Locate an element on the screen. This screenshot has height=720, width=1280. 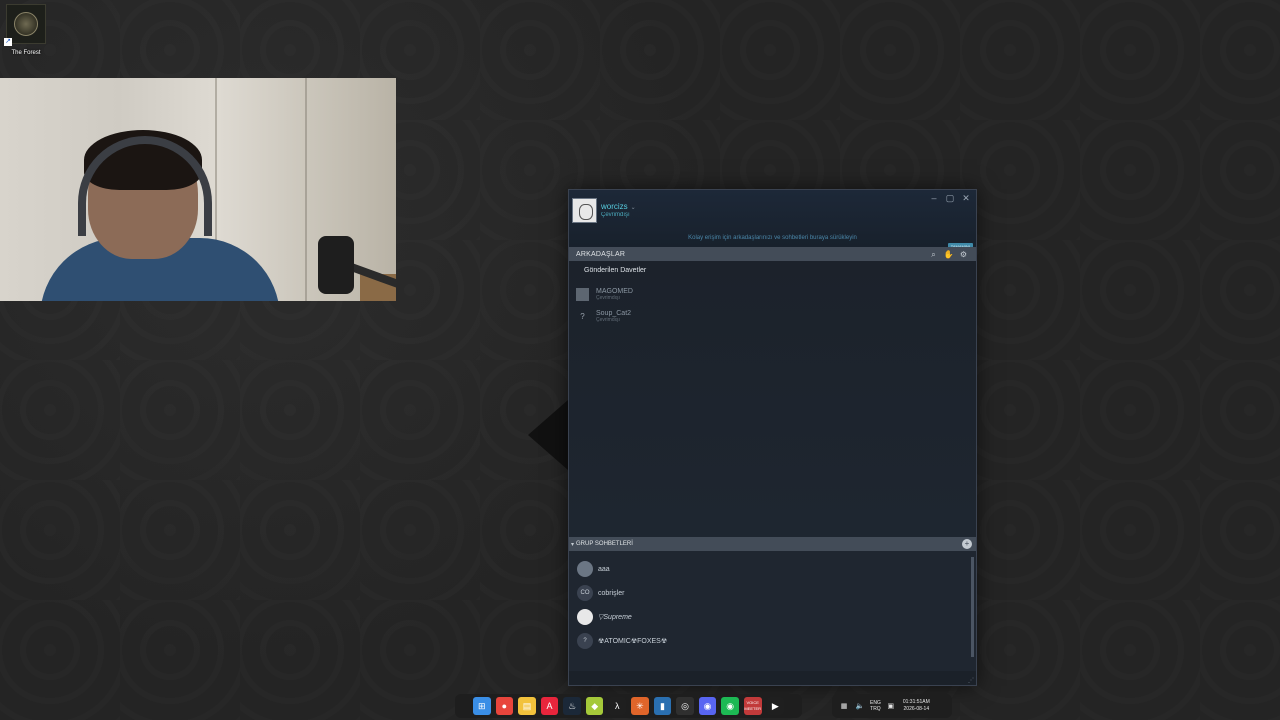
group-avatar: CO is located at coordinates (585, 593).